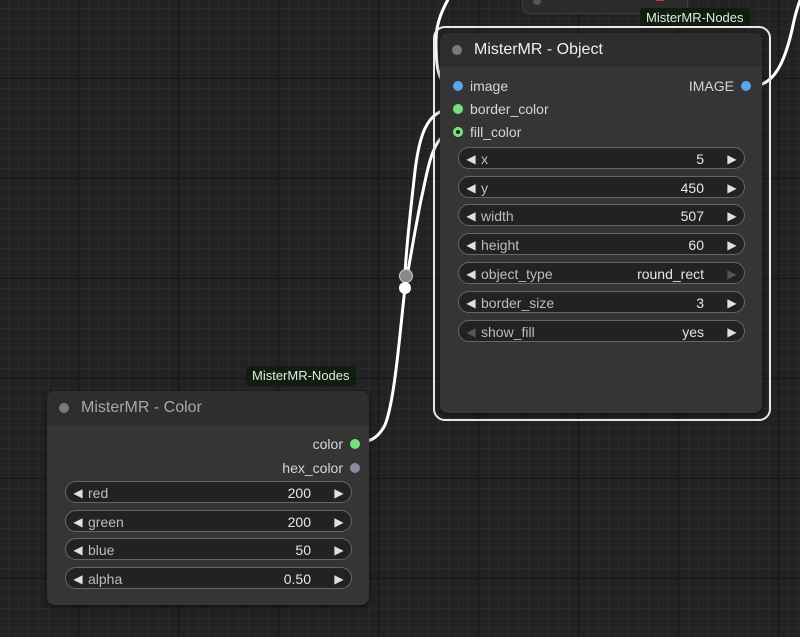 The width and height of the screenshot is (800, 637). I want to click on widget-value: 60, so click(696, 245).